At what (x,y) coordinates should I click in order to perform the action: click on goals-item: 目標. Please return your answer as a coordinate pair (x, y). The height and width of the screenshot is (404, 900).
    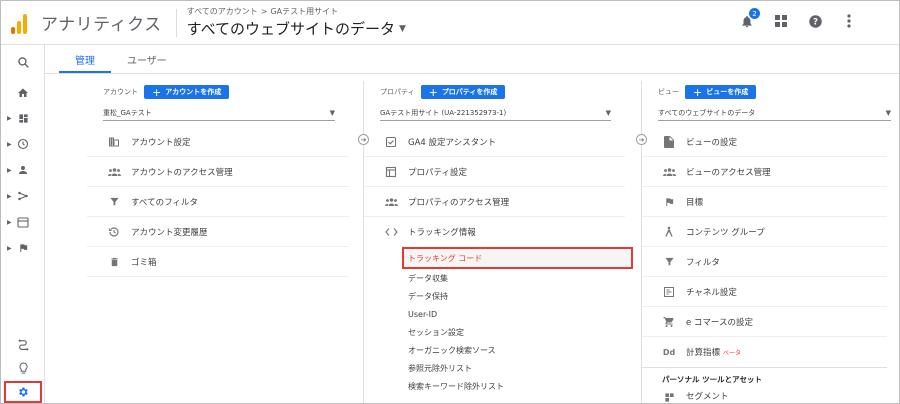
    Looking at the image, I should click on (764, 202).